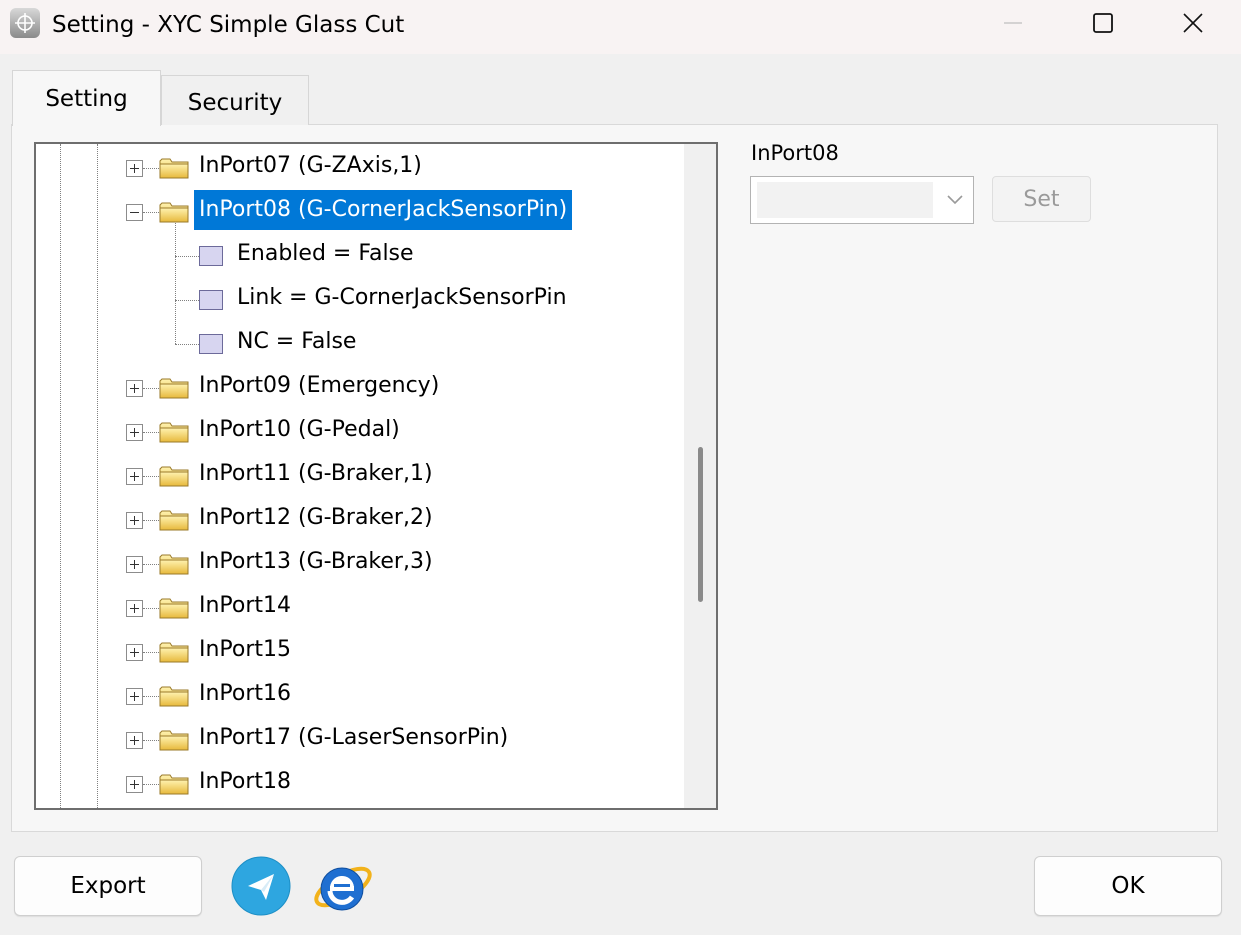  I want to click on vertical-scrollbar, so click(700, 476).